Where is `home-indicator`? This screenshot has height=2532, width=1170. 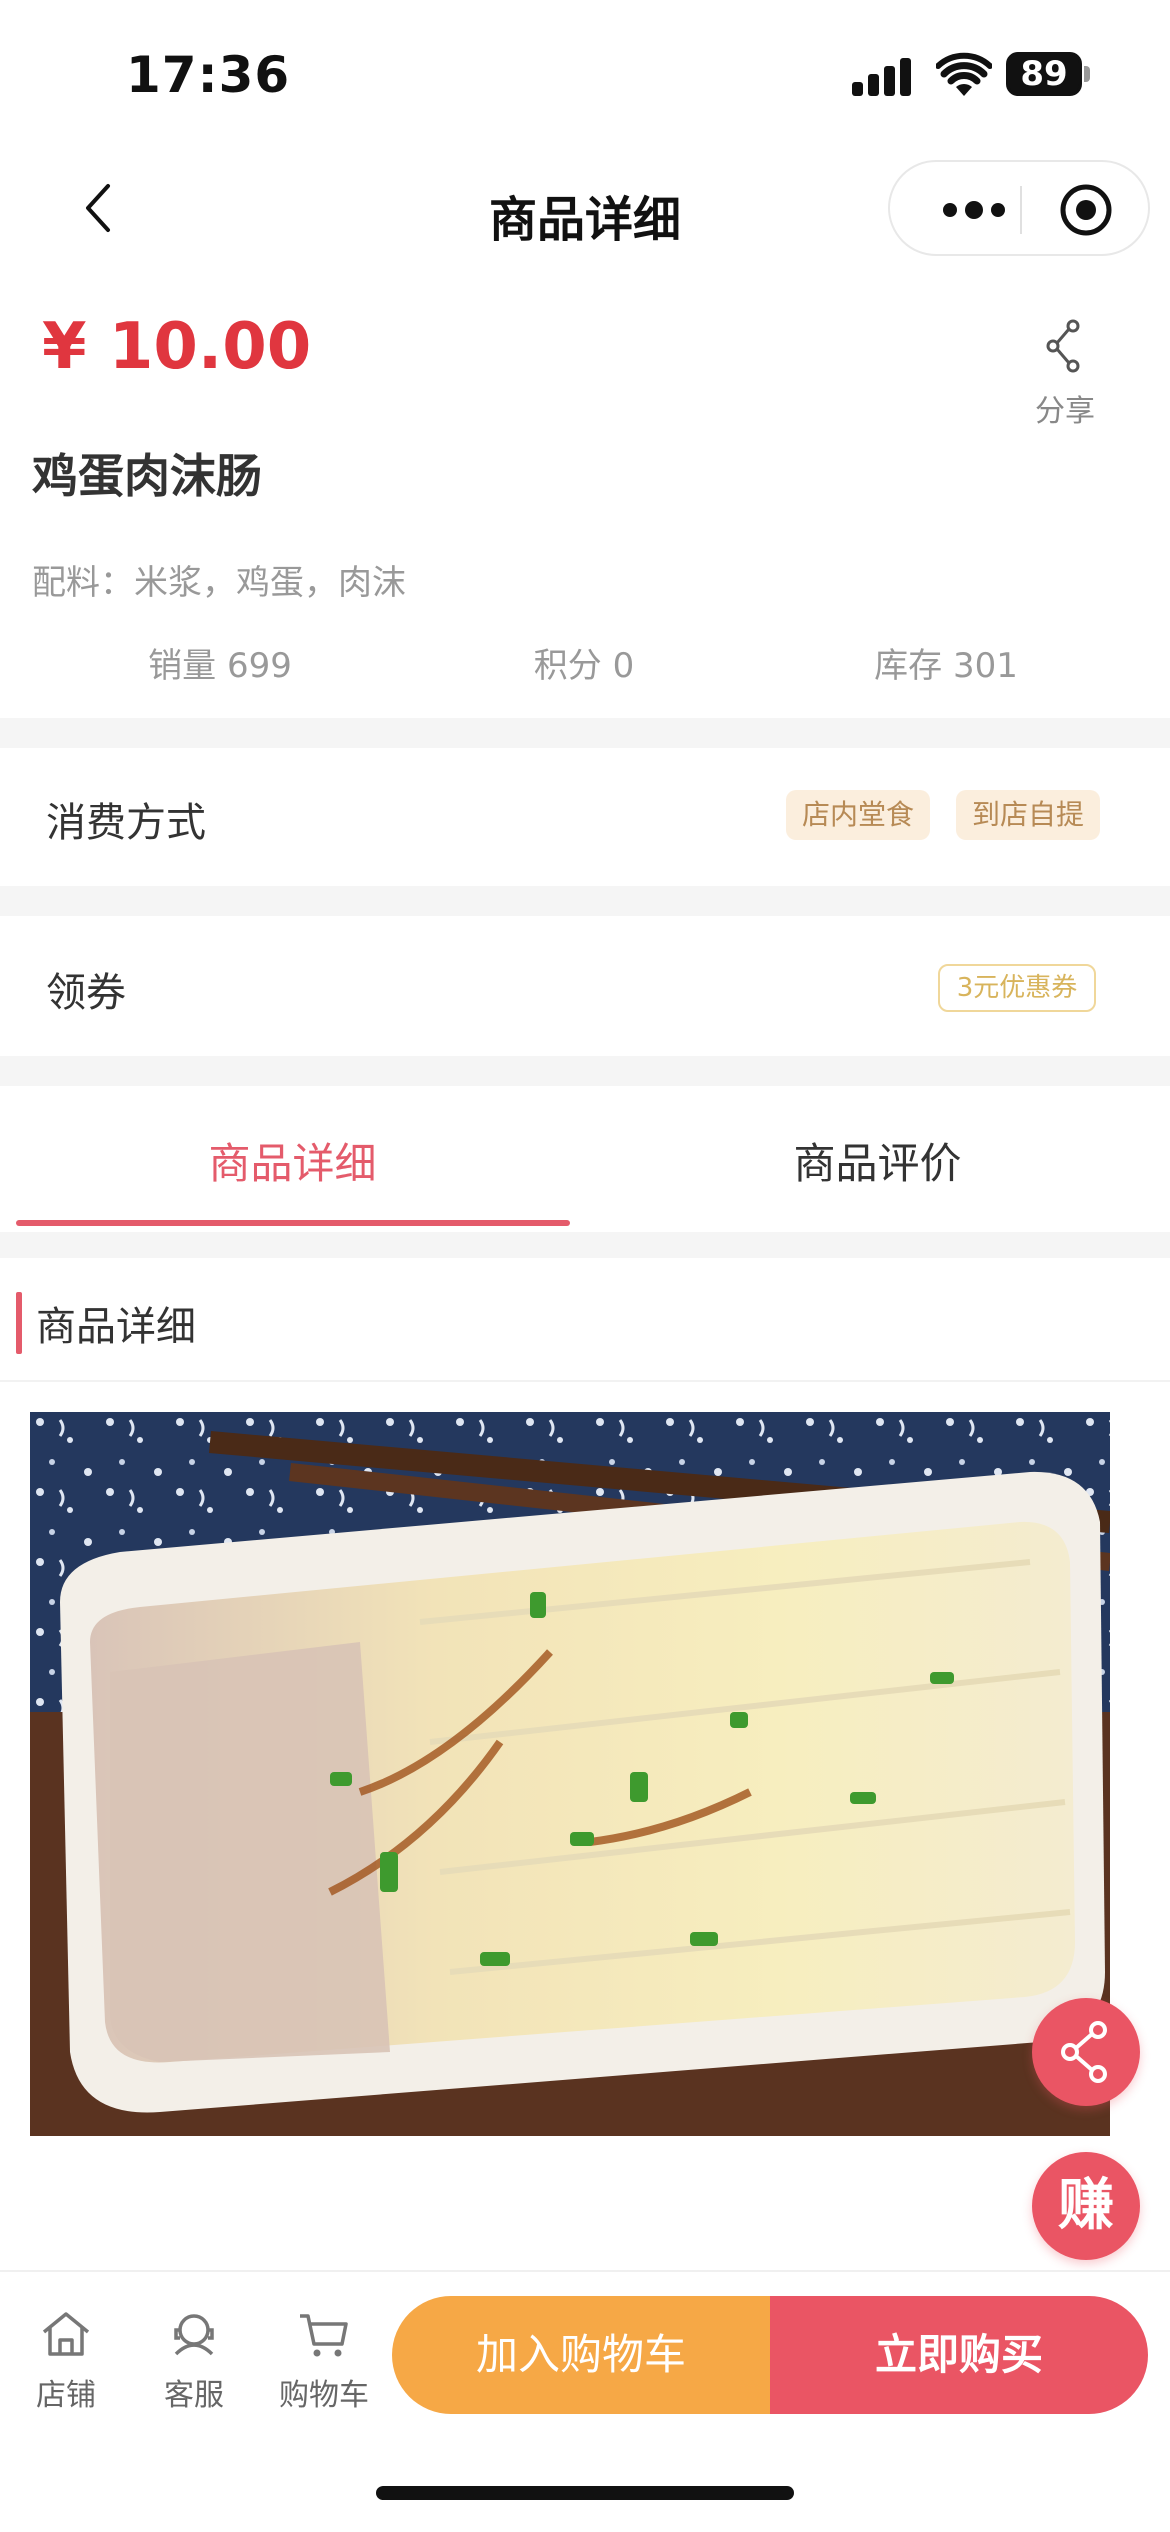
home-indicator is located at coordinates (585, 2493).